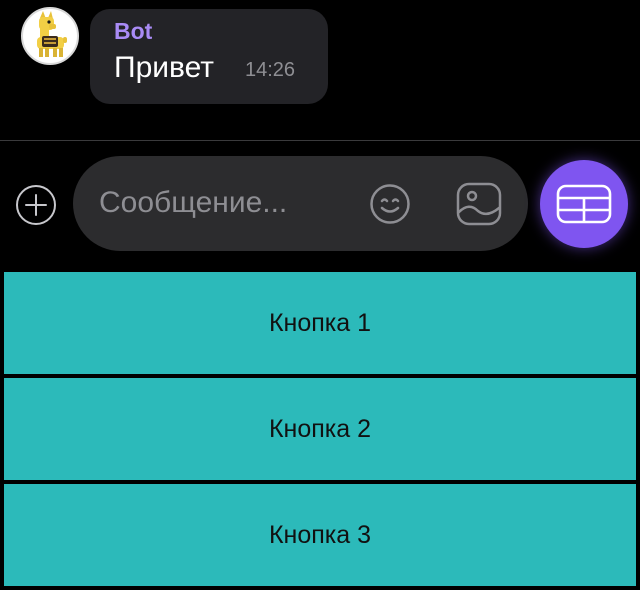 The image size is (640, 590). I want to click on image-button, so click(479, 204).